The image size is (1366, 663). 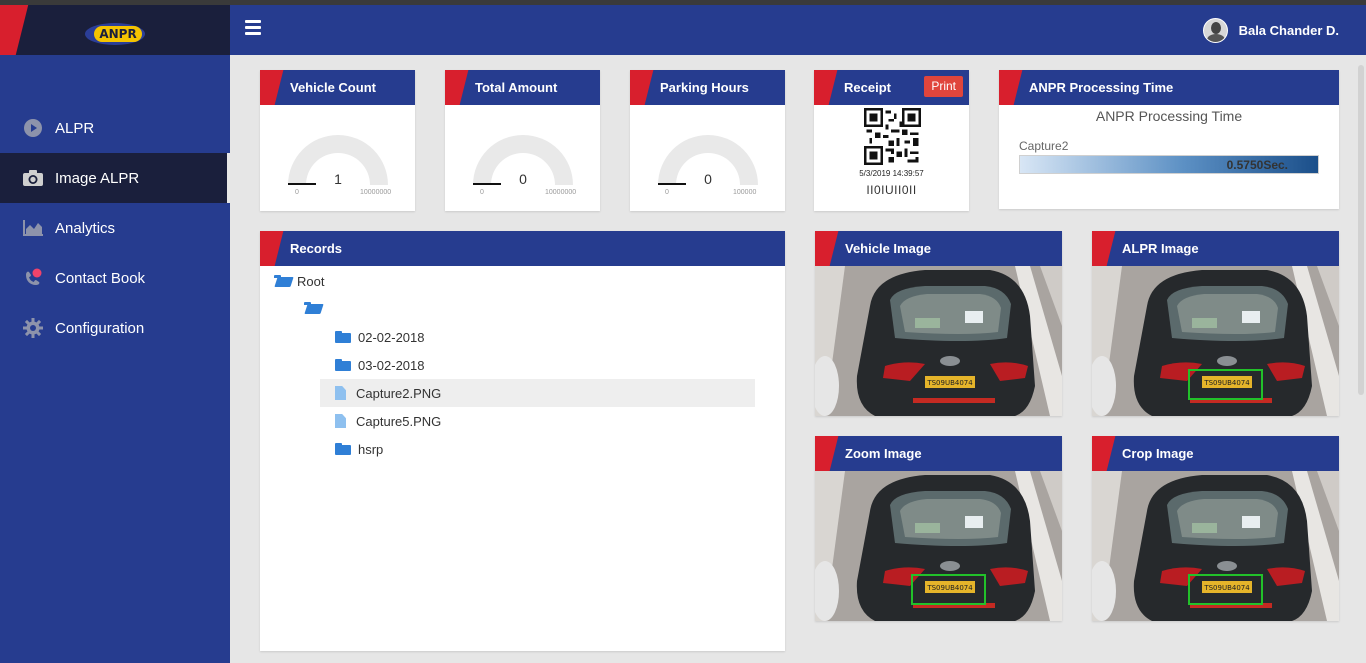 I want to click on card-header: Vehicle Count, so click(x=337, y=87).